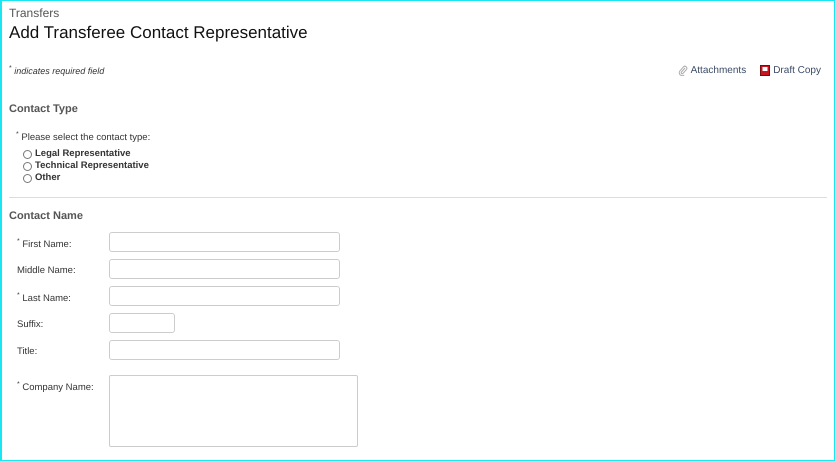 The image size is (835, 461). What do you see at coordinates (159, 33) in the screenshot?
I see `page-title: Add Transferee Contact Representative` at bounding box center [159, 33].